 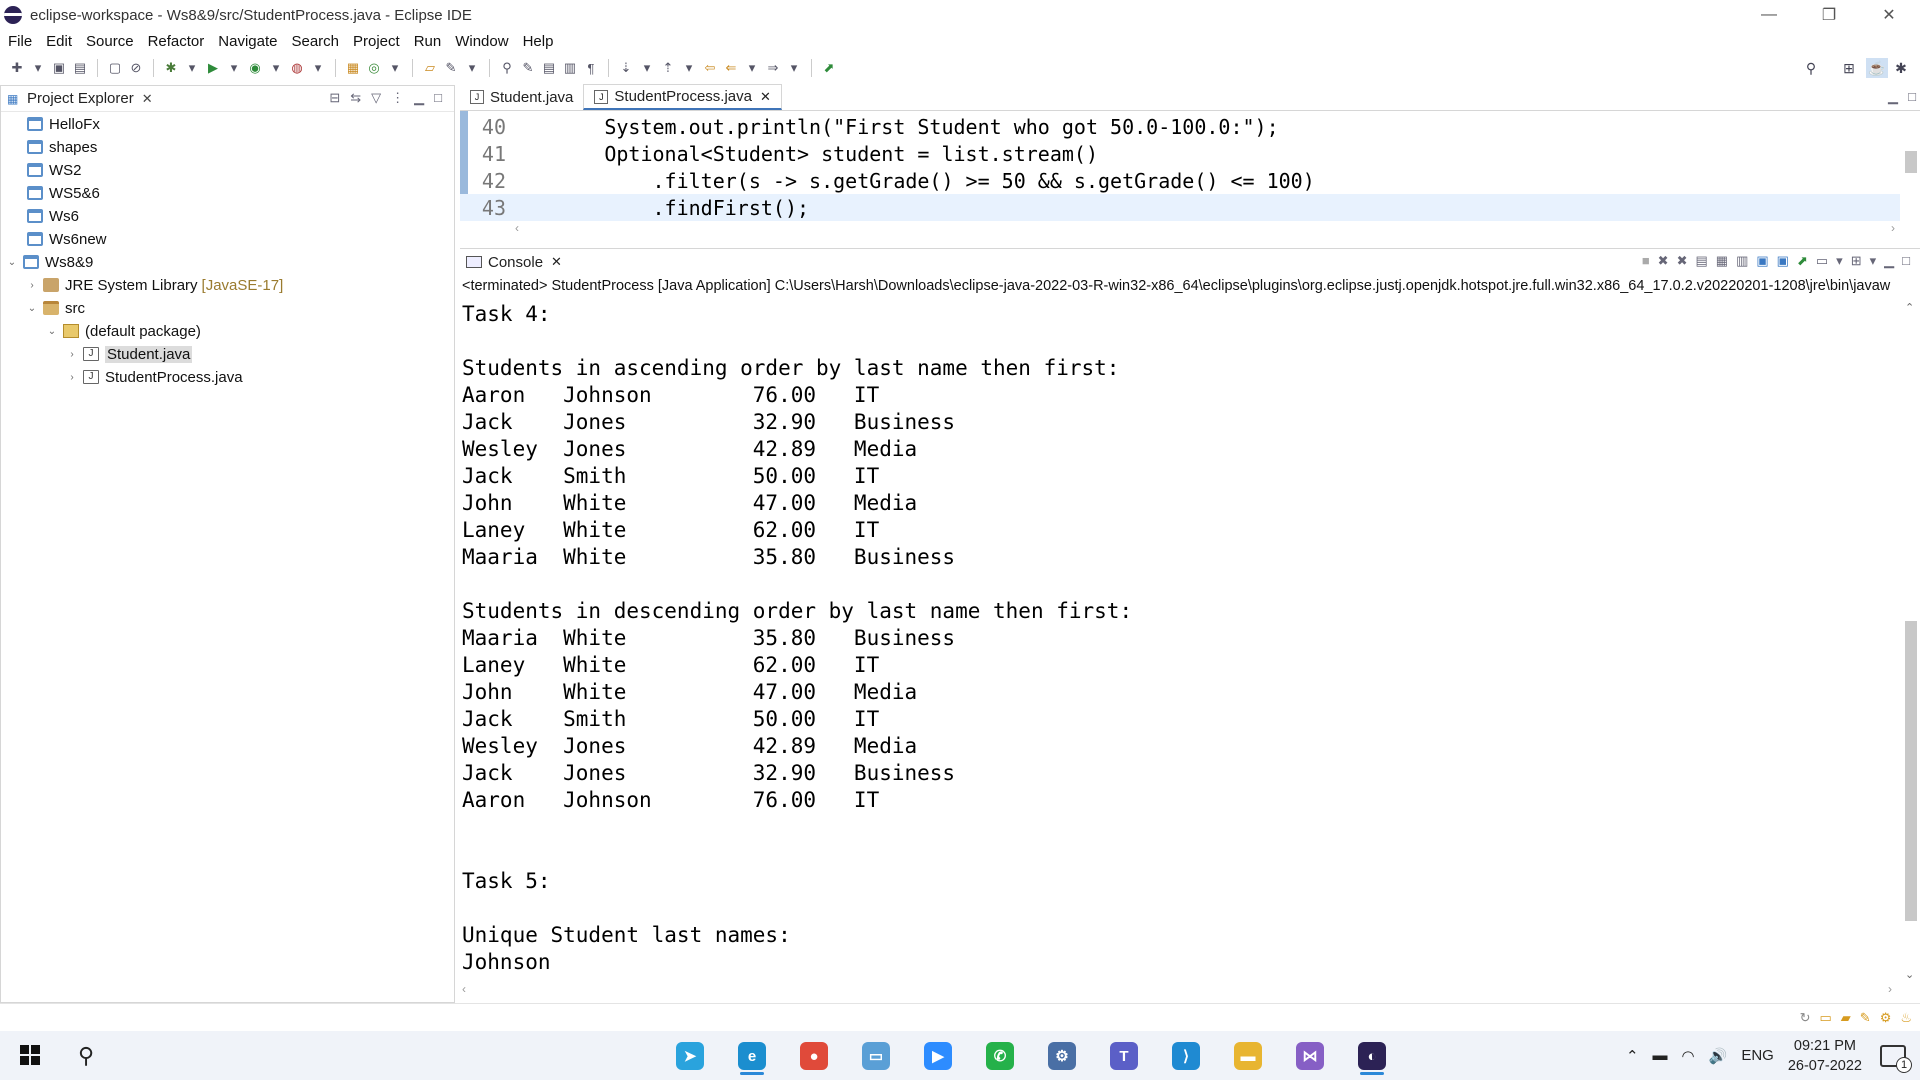 I want to click on menu-project: Project, so click(x=376, y=41).